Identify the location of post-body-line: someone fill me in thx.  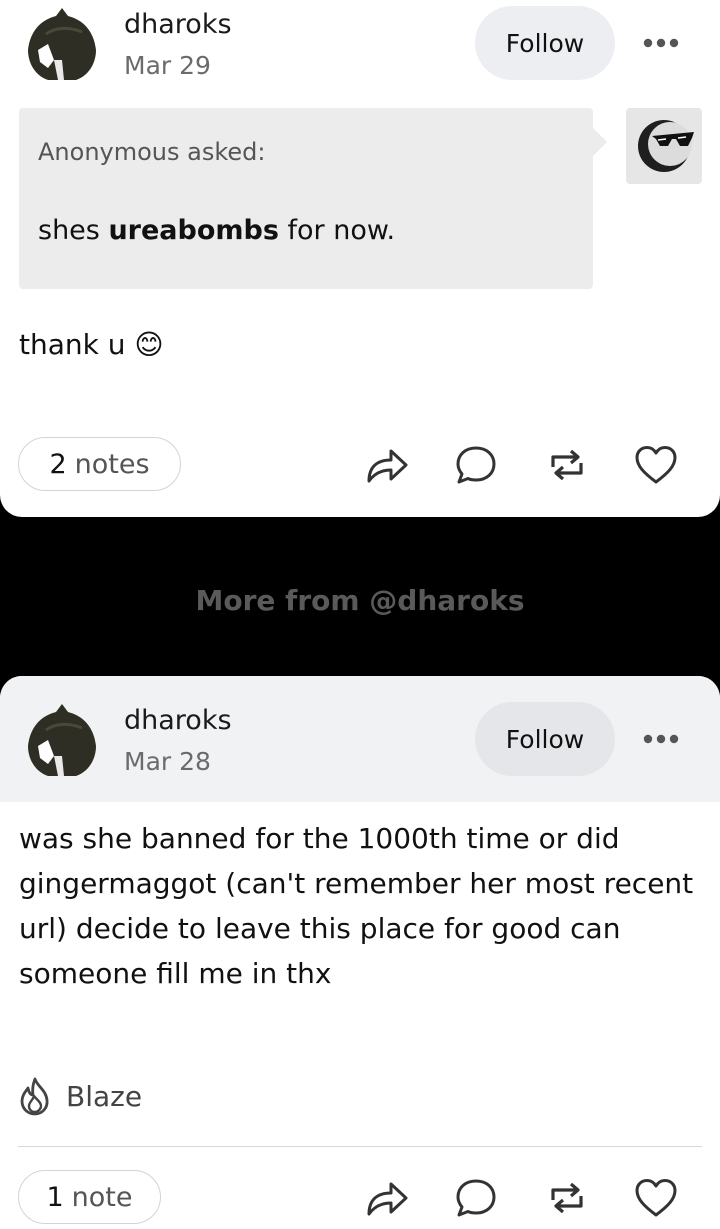
(175, 973).